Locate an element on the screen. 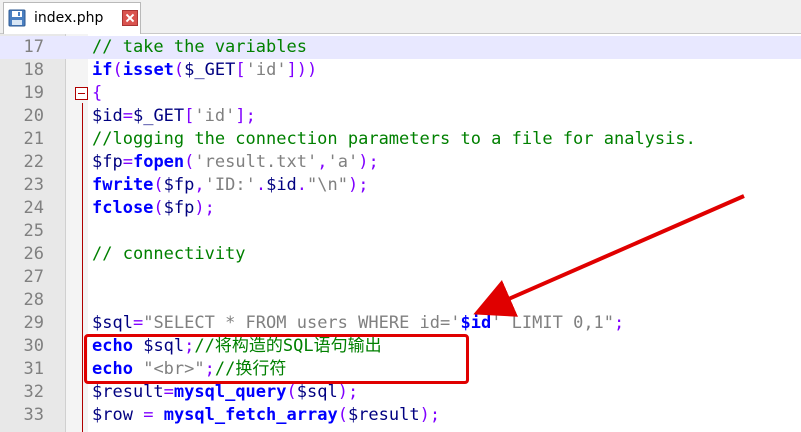 Image resolution: width=801 pixels, height=432 pixels. code-token: $row is located at coordinates (112, 415).